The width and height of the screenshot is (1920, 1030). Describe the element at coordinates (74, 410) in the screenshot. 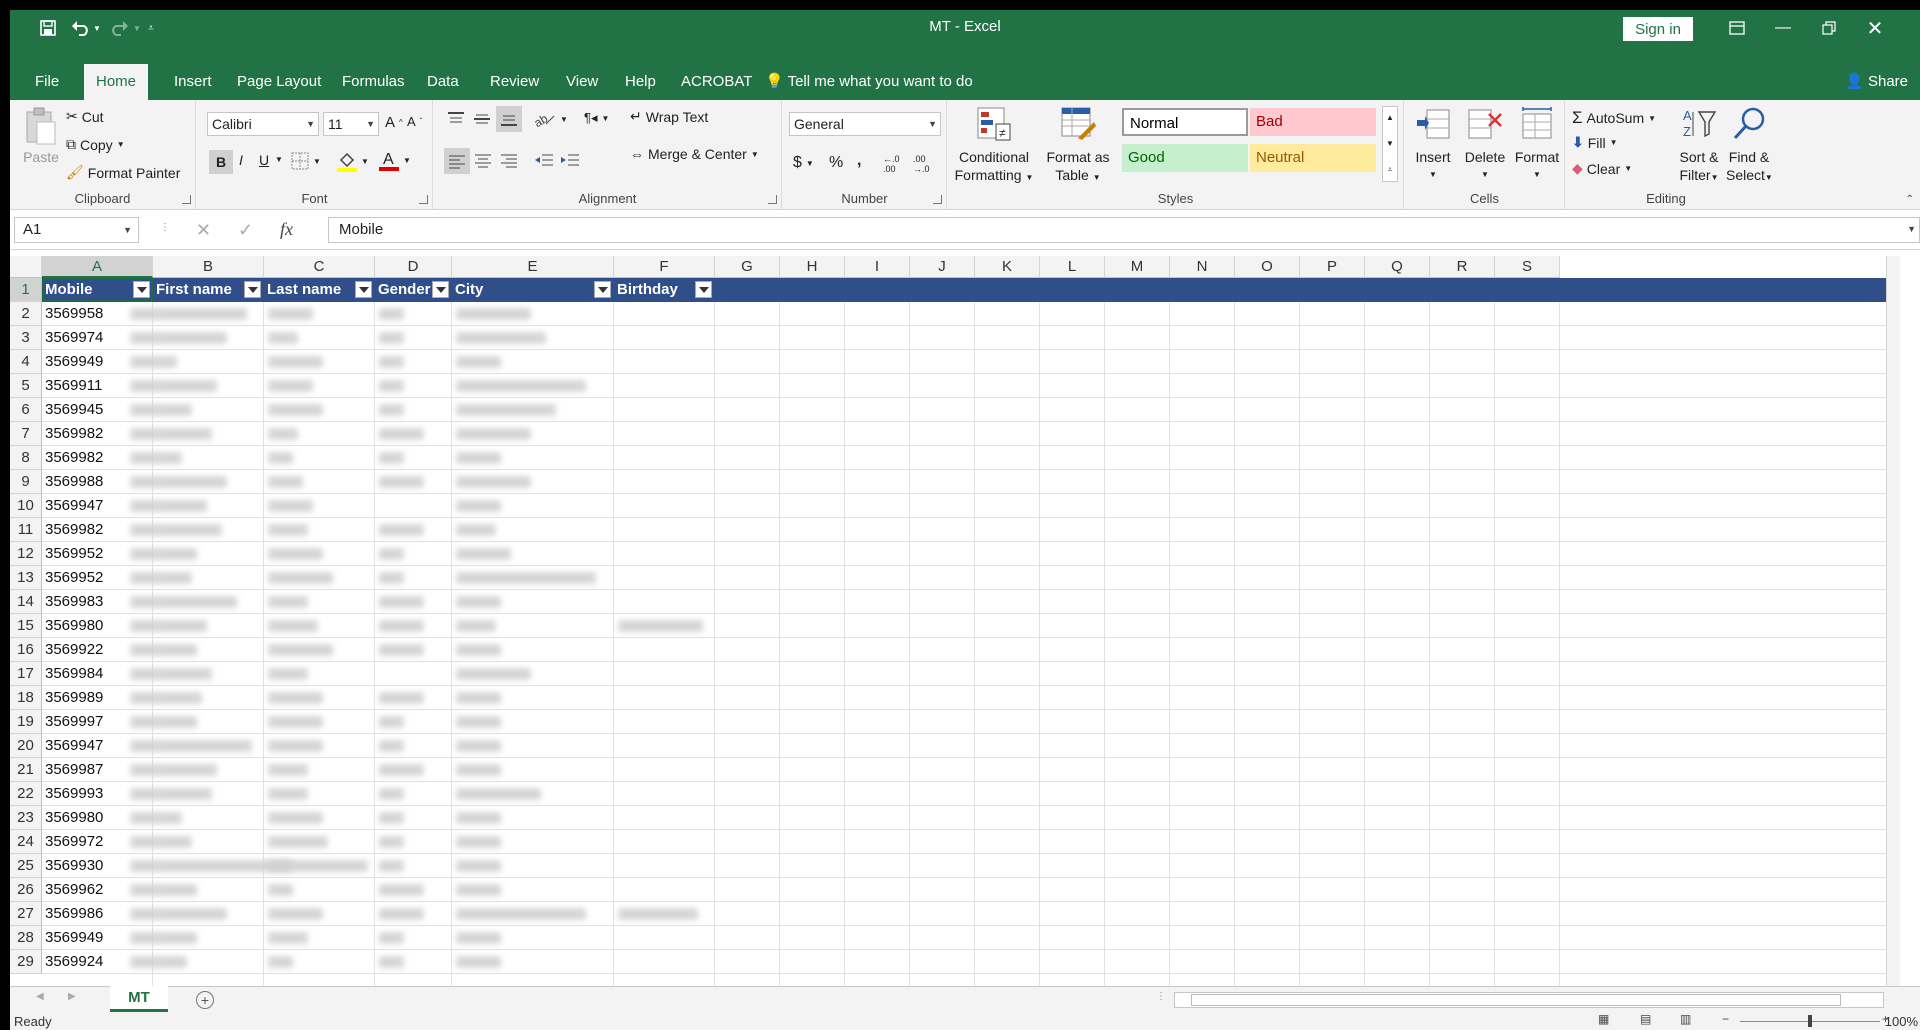

I see `cell-mobile: 3569945` at that location.